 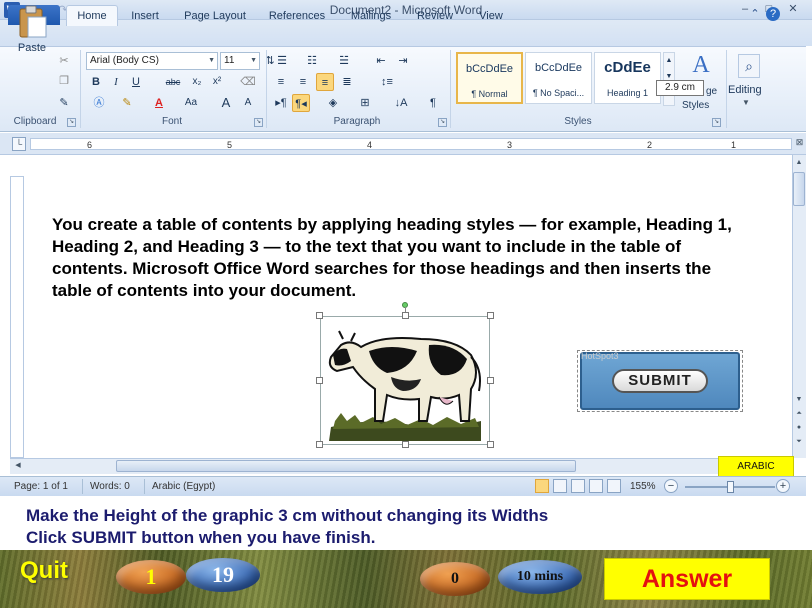 I want to click on rtl-direction-icon: ¶◂, so click(x=301, y=103).